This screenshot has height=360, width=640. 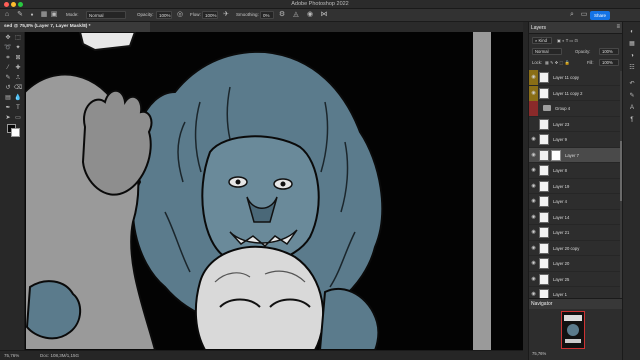 I want to click on paragraph-panel-icon: ¶, so click(x=632, y=120).